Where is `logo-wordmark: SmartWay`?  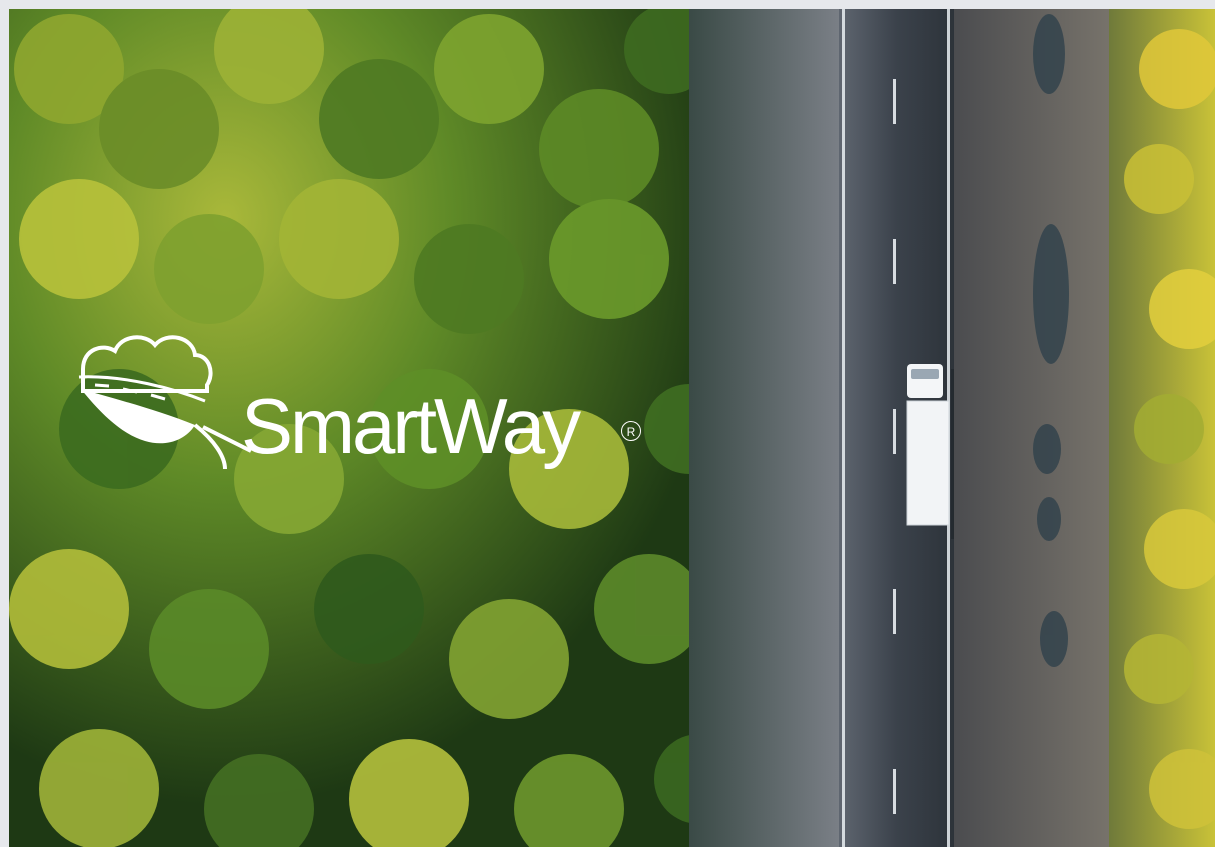 logo-wordmark: SmartWay is located at coordinates (411, 426).